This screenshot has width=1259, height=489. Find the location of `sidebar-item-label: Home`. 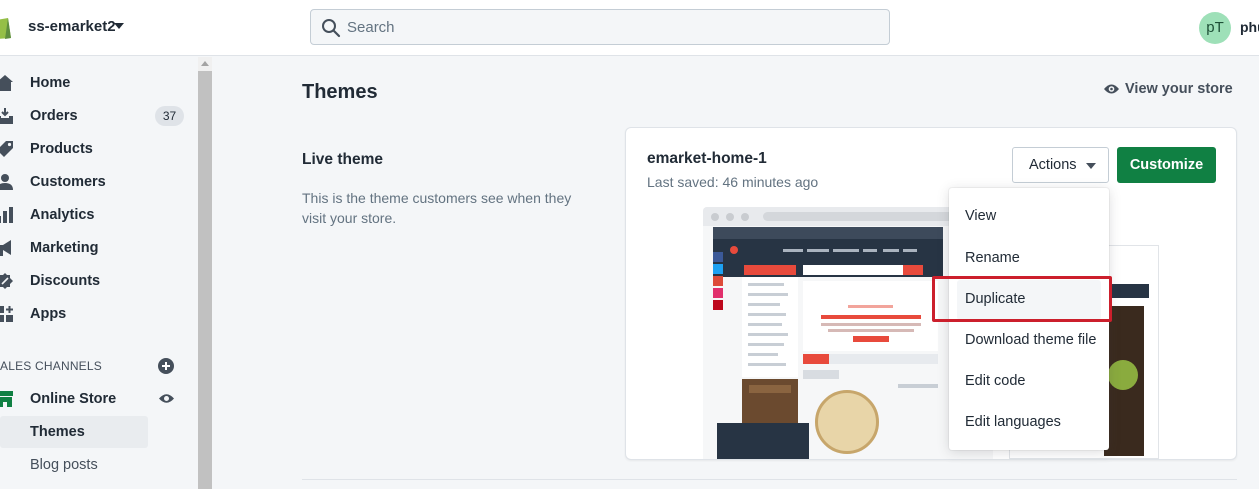

sidebar-item-label: Home is located at coordinates (50, 83).